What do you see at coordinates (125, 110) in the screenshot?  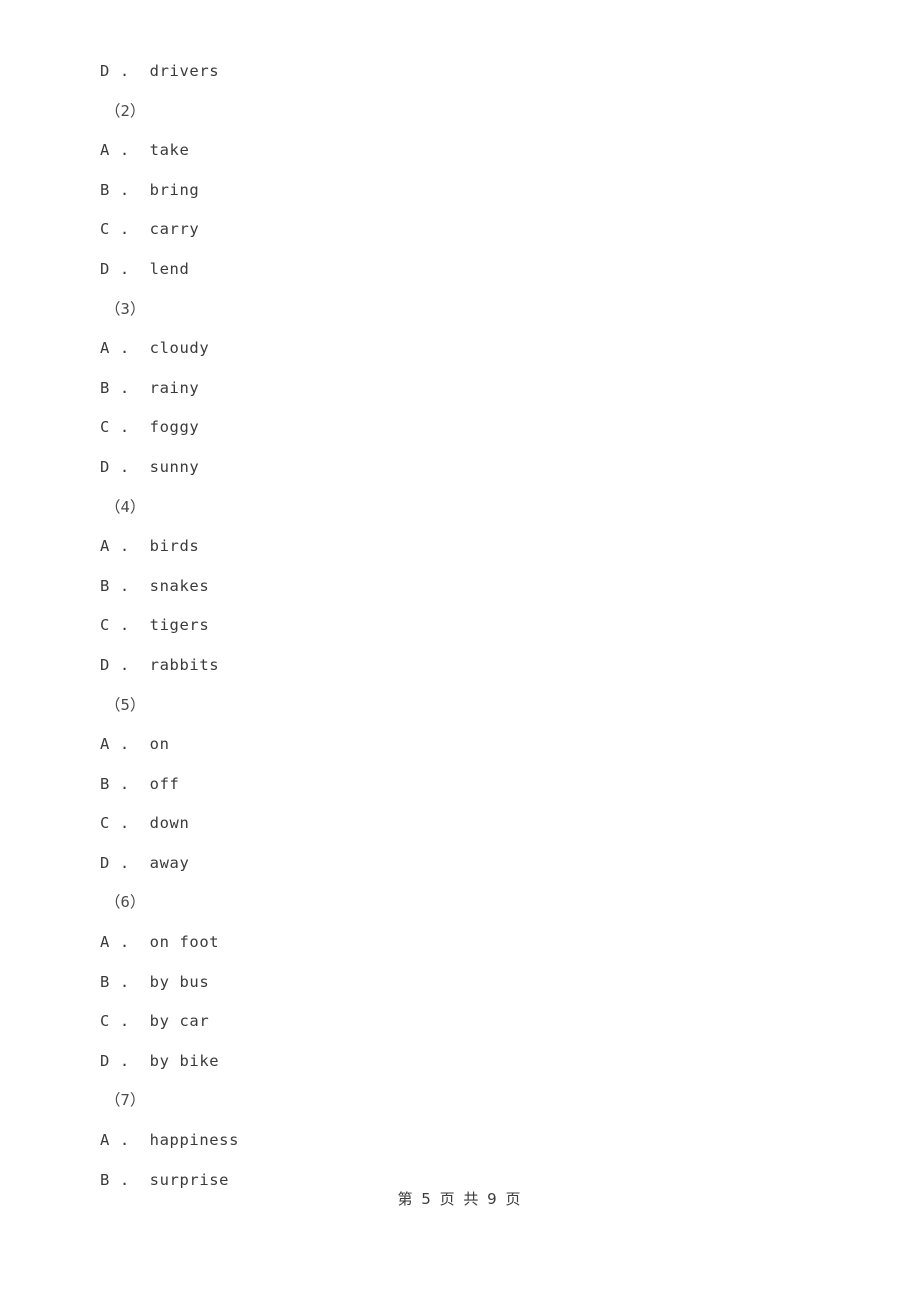 I see `question-group-number: （2）` at bounding box center [125, 110].